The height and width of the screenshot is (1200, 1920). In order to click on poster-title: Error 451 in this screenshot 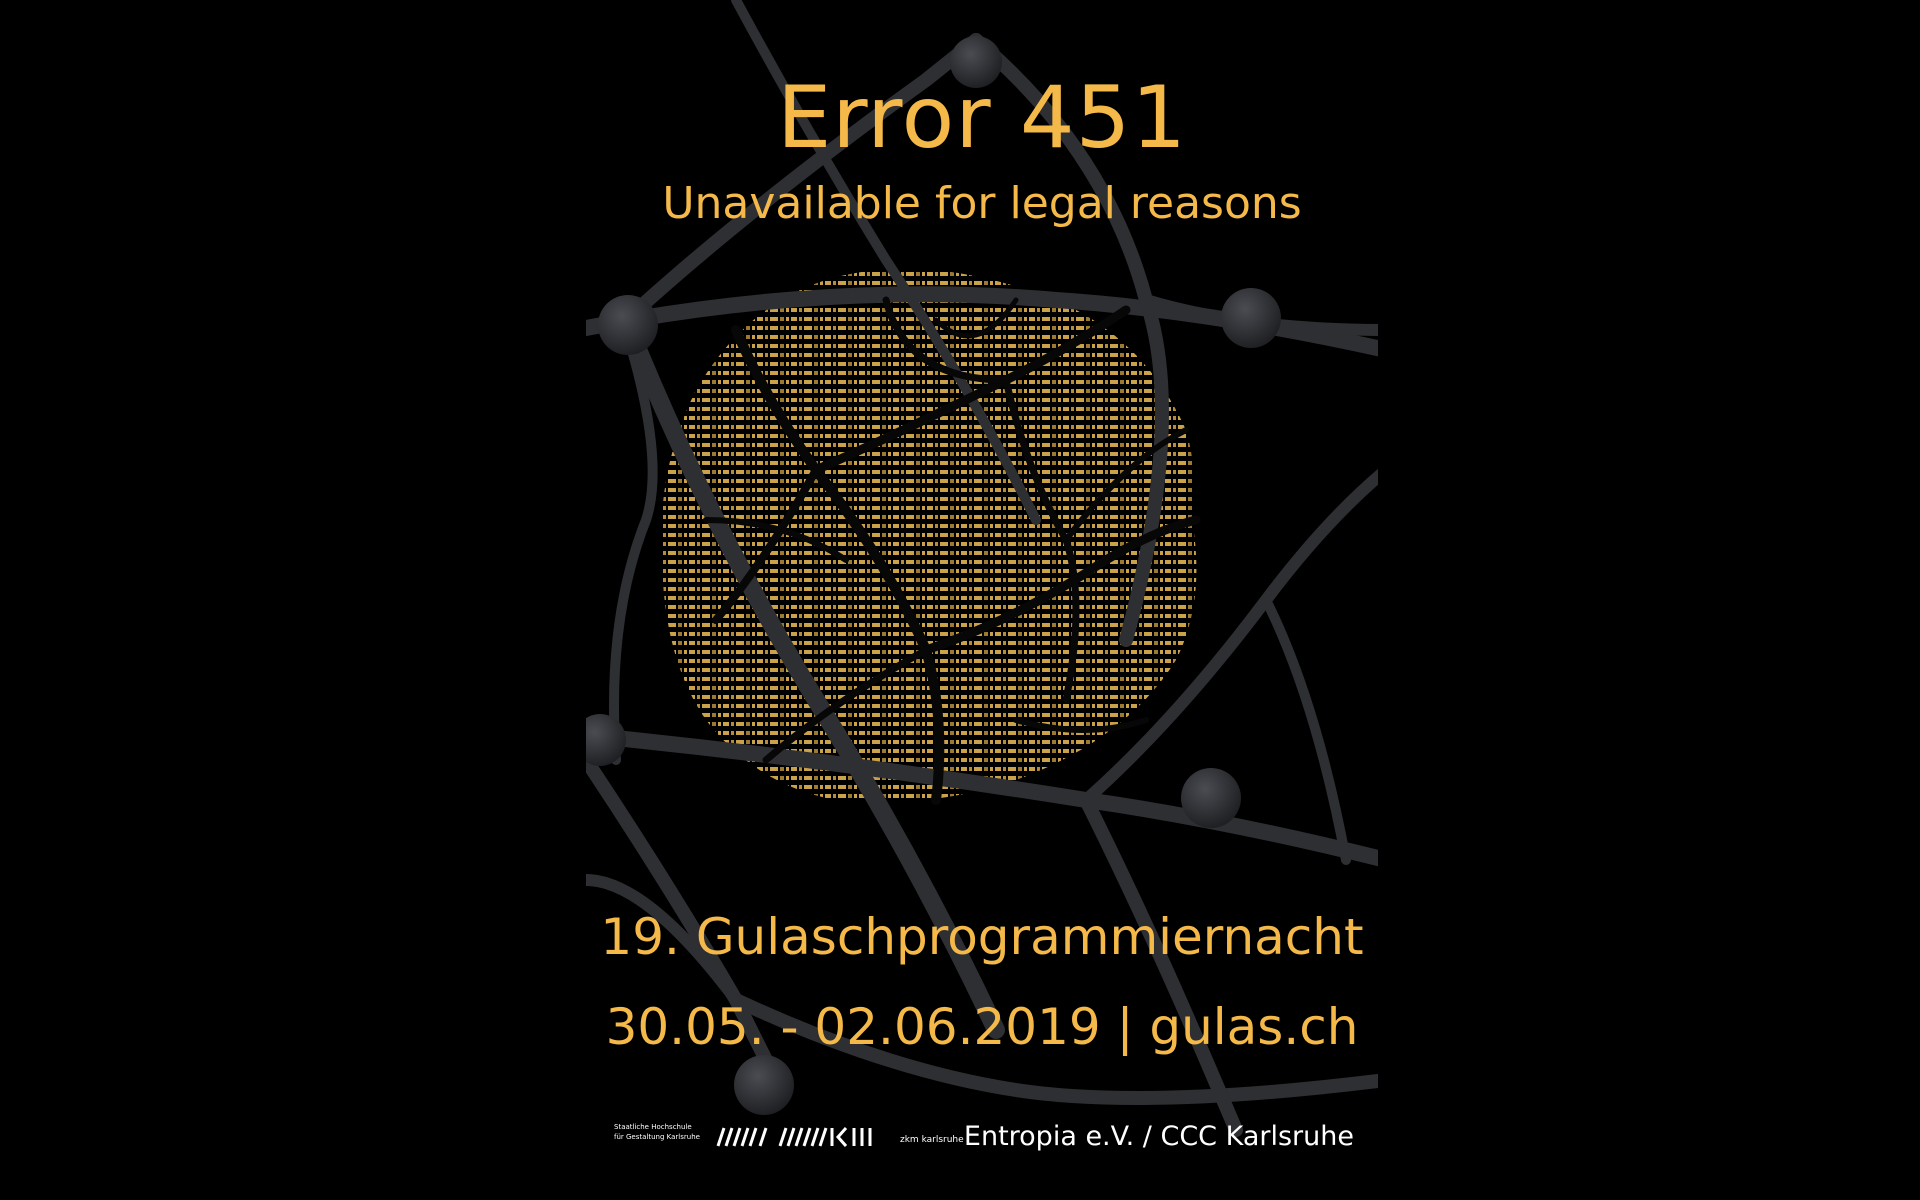, I will do `click(982, 118)`.